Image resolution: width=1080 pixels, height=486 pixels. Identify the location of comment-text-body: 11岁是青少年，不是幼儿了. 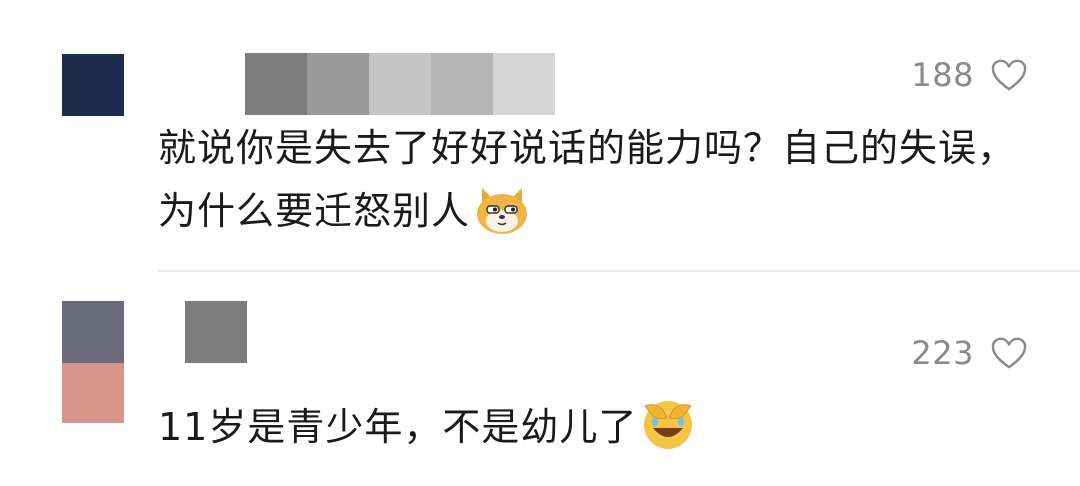
(398, 427).